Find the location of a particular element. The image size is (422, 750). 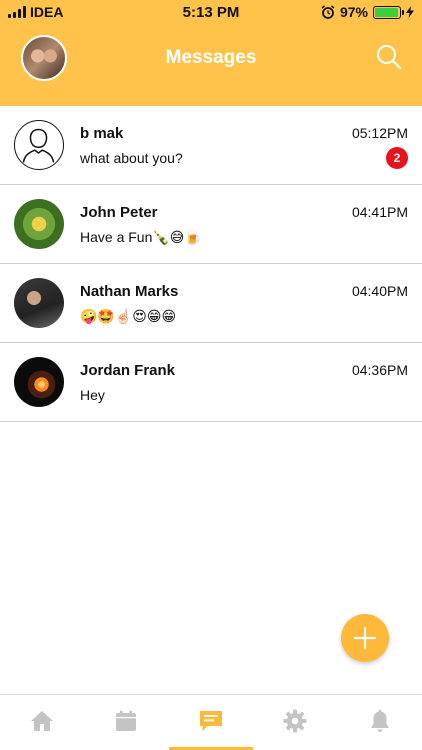

chat-icon is located at coordinates (211, 721).